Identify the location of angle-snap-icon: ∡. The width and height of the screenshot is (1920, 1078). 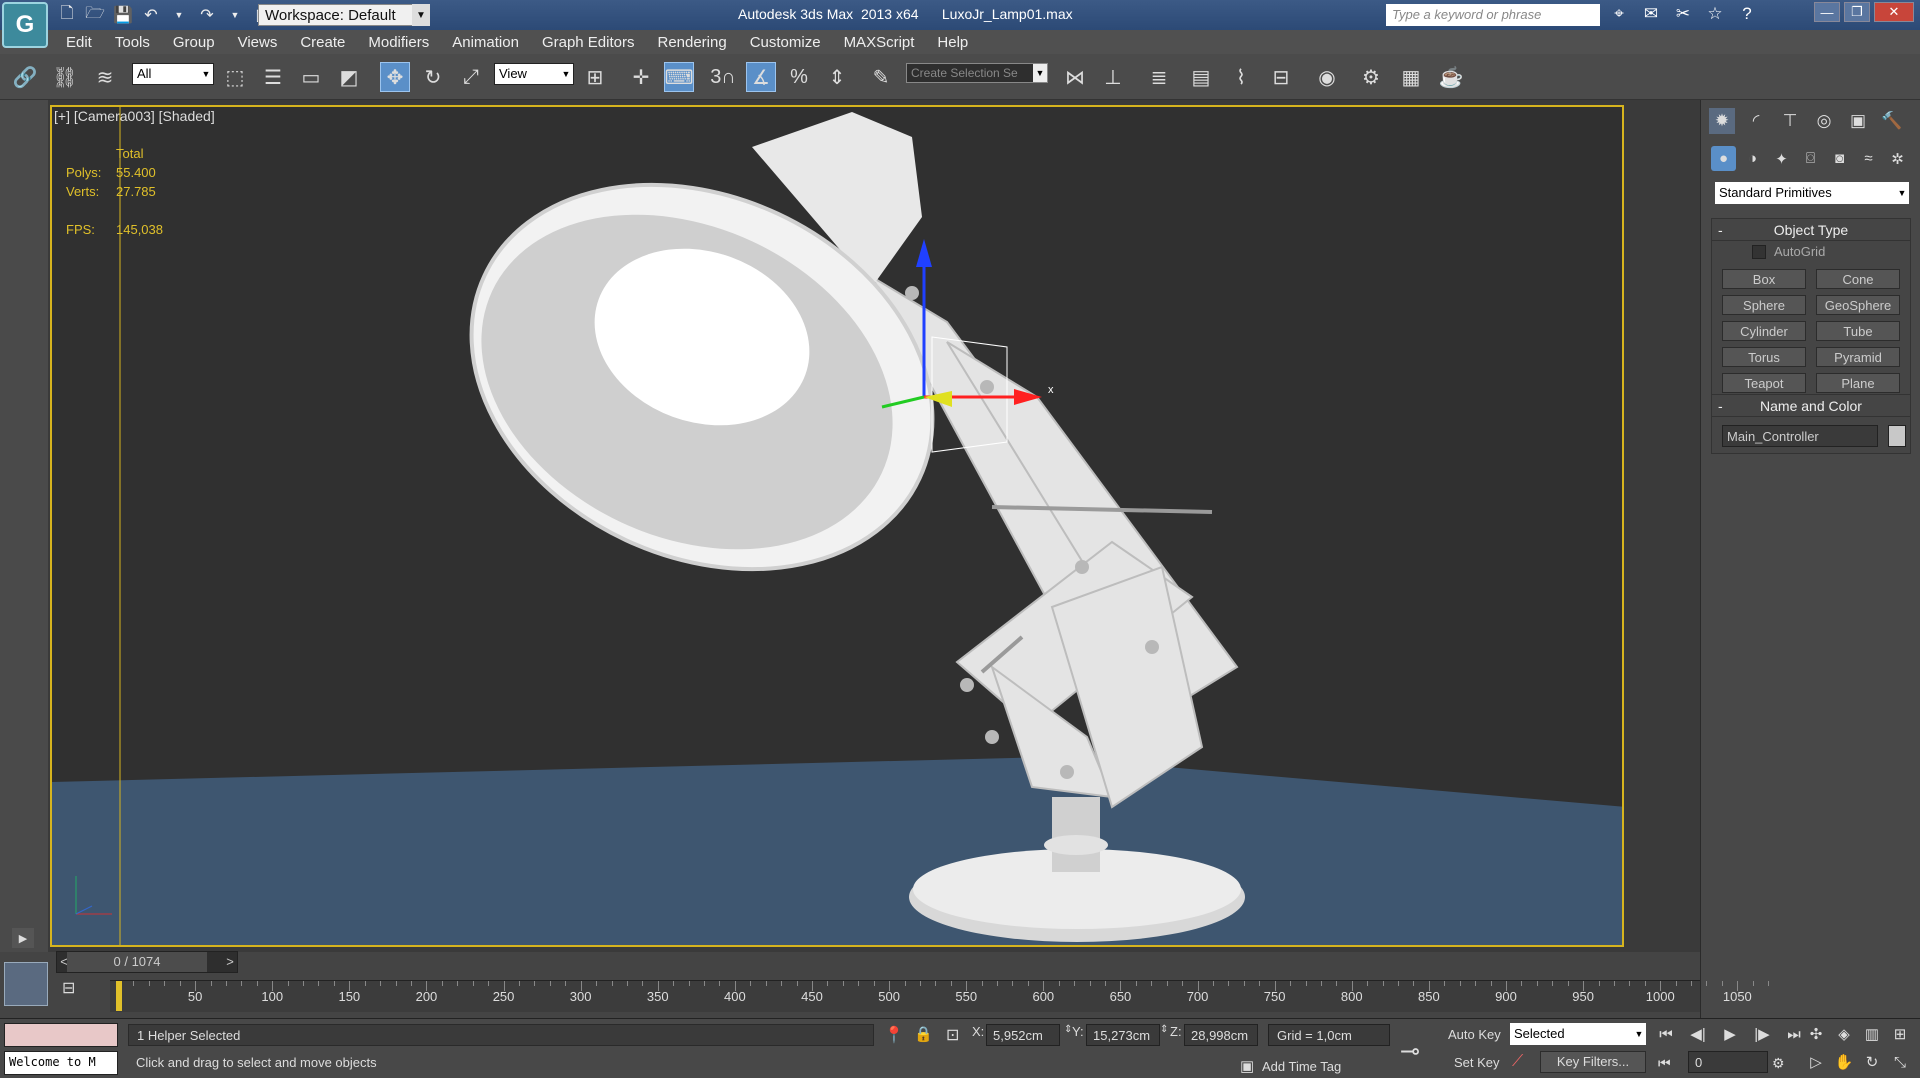
(761, 77).